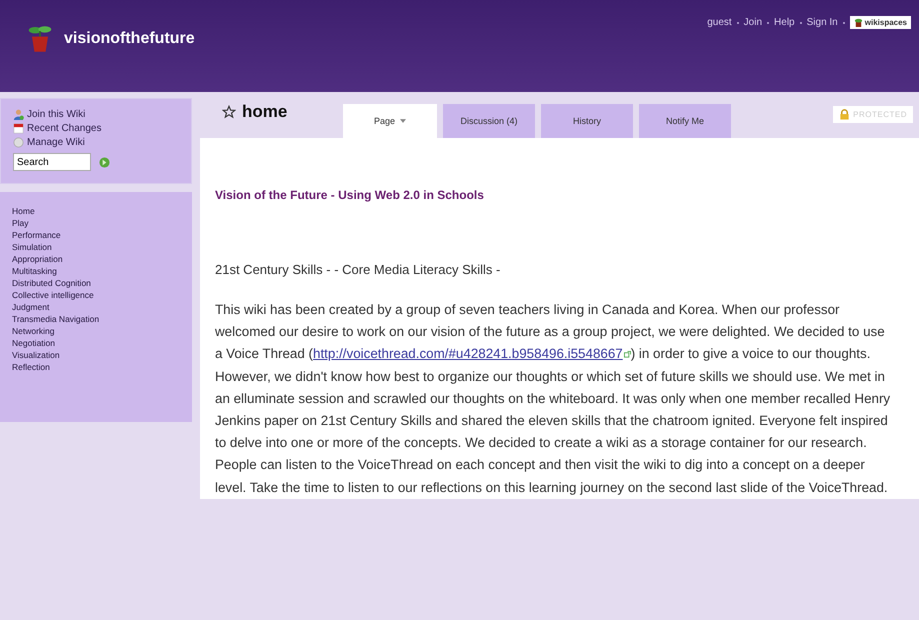 Image resolution: width=919 pixels, height=620 pixels. Describe the element at coordinates (96, 283) in the screenshot. I see `nav-link: Distributed Cognition` at that location.